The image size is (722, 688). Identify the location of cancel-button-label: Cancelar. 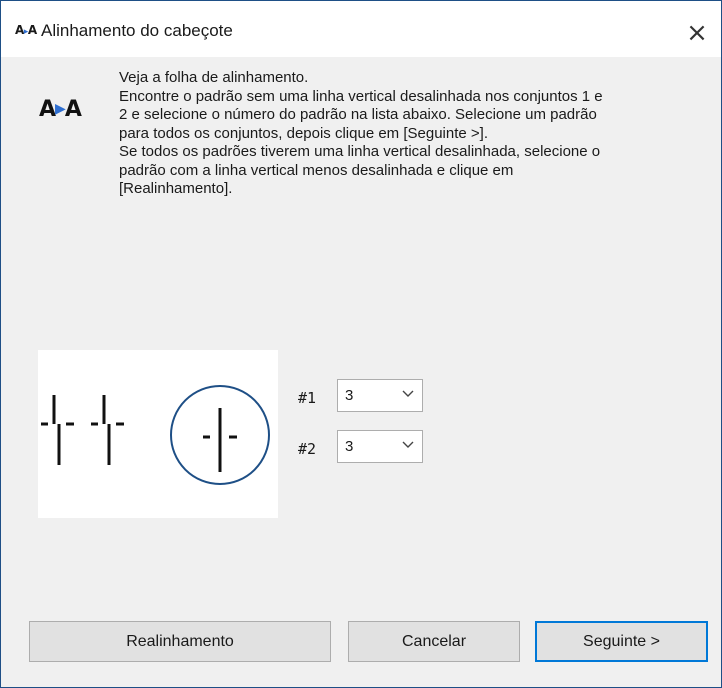
(434, 641).